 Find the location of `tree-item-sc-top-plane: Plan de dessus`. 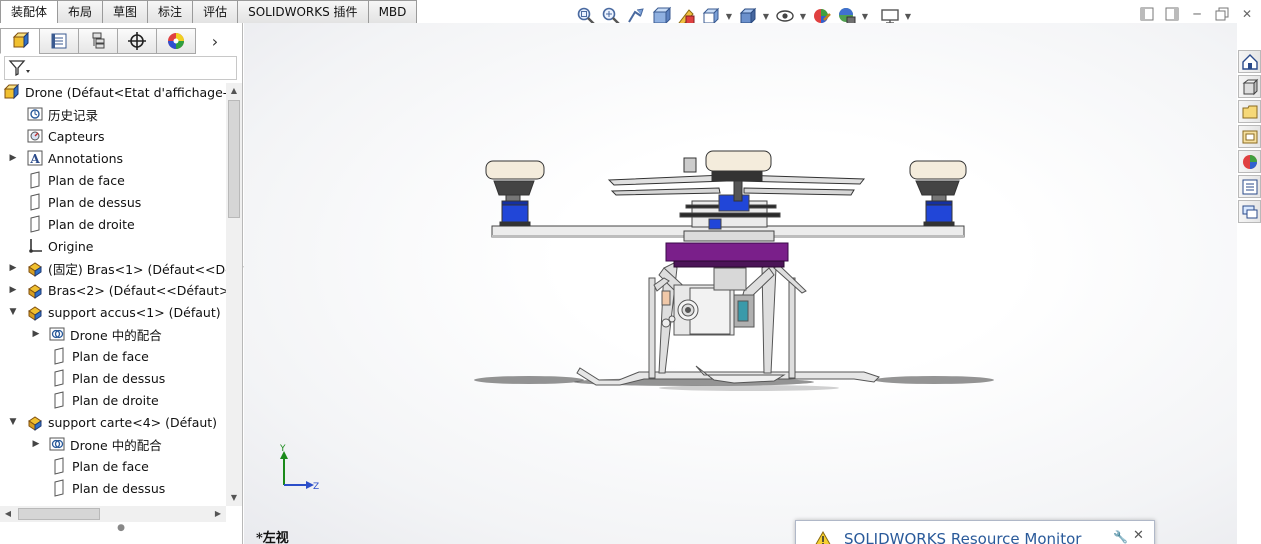

tree-item-sc-top-plane: Plan de dessus is located at coordinates (101, 488).